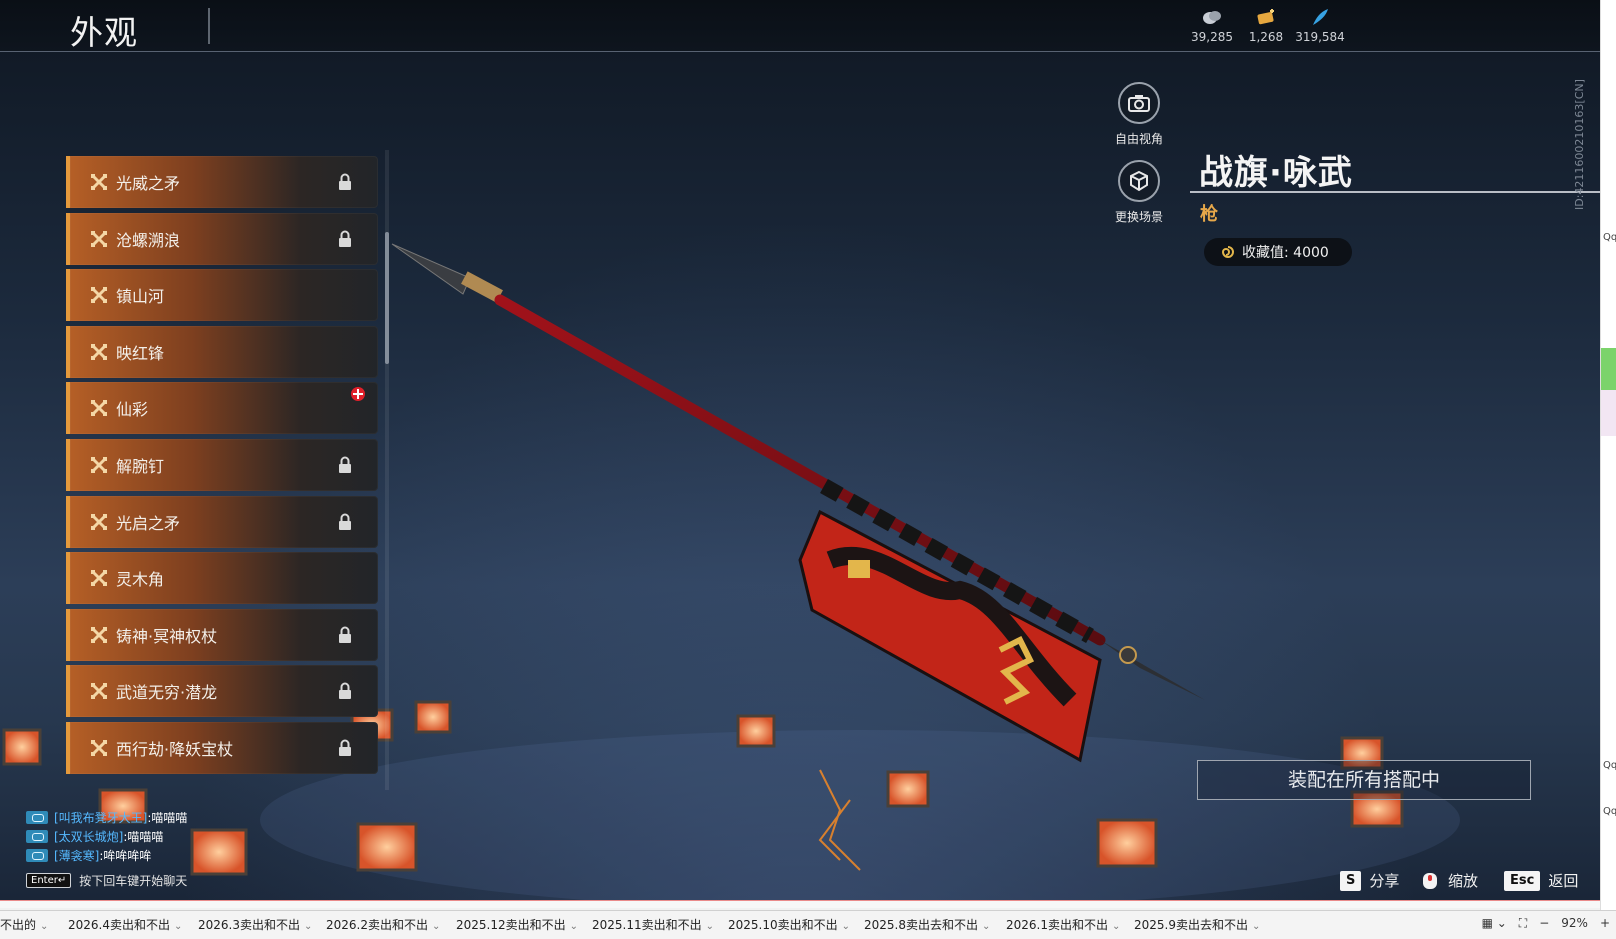  What do you see at coordinates (100, 817) in the screenshot?
I see `chat-sender: [叫我布凳牙大王]` at bounding box center [100, 817].